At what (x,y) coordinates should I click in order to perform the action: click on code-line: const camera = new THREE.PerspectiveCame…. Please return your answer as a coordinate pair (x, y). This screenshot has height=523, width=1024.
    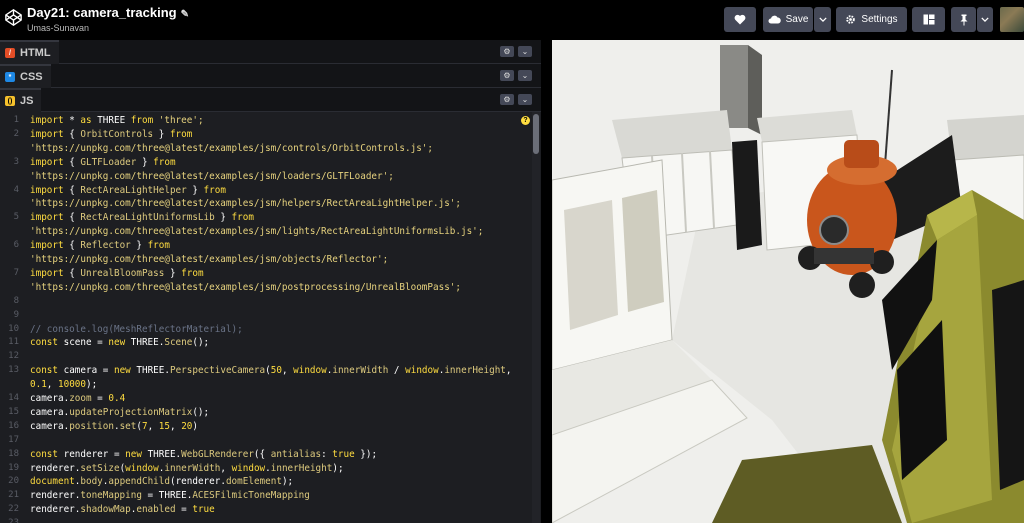
    Looking at the image, I should click on (271, 370).